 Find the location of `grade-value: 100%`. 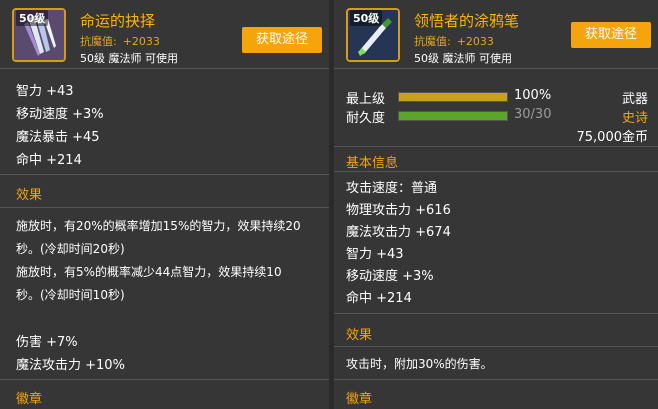

grade-value: 100% is located at coordinates (533, 95).